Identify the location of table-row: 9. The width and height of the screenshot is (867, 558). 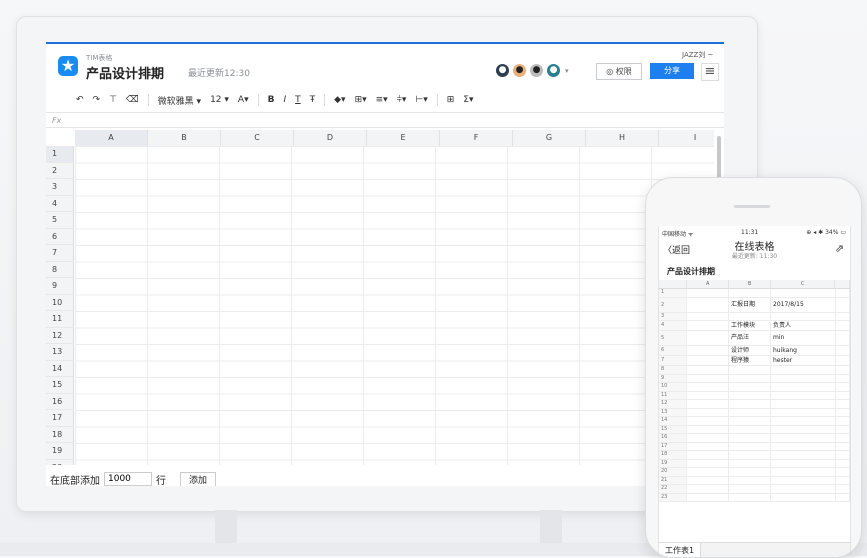
(754, 378).